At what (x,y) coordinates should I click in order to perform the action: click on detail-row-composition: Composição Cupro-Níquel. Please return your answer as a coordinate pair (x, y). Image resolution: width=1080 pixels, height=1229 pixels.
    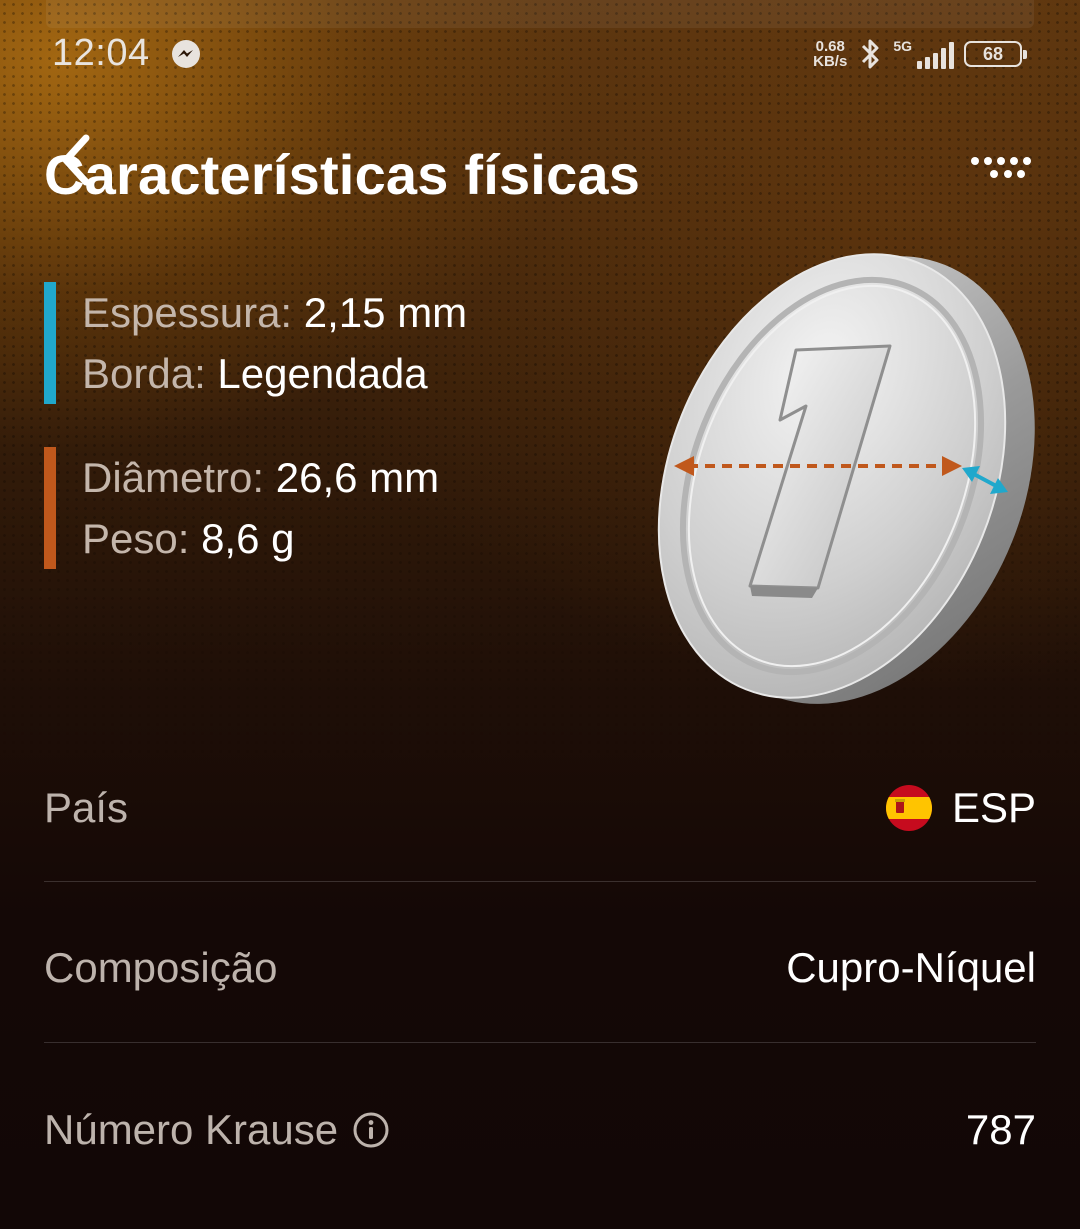
    Looking at the image, I should click on (540, 968).